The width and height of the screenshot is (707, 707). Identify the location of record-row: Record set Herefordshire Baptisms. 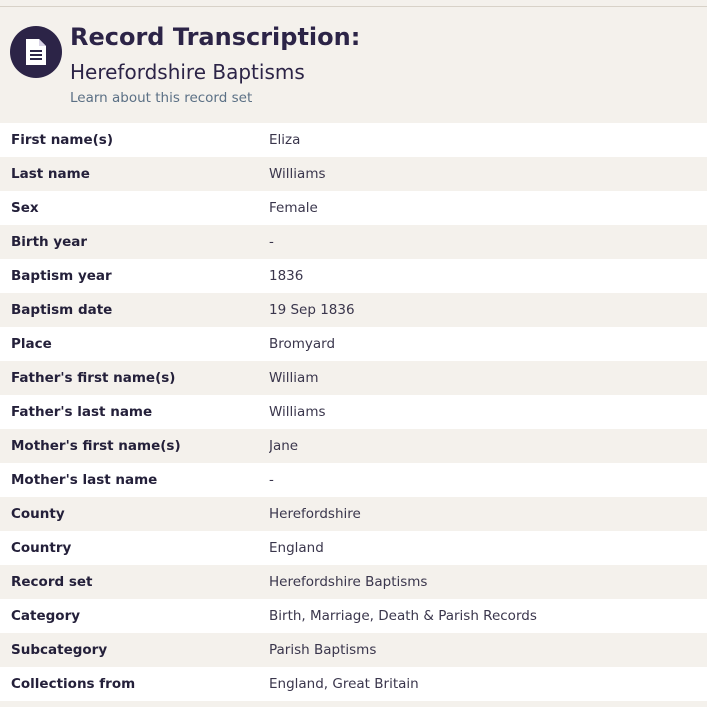
(353, 582).